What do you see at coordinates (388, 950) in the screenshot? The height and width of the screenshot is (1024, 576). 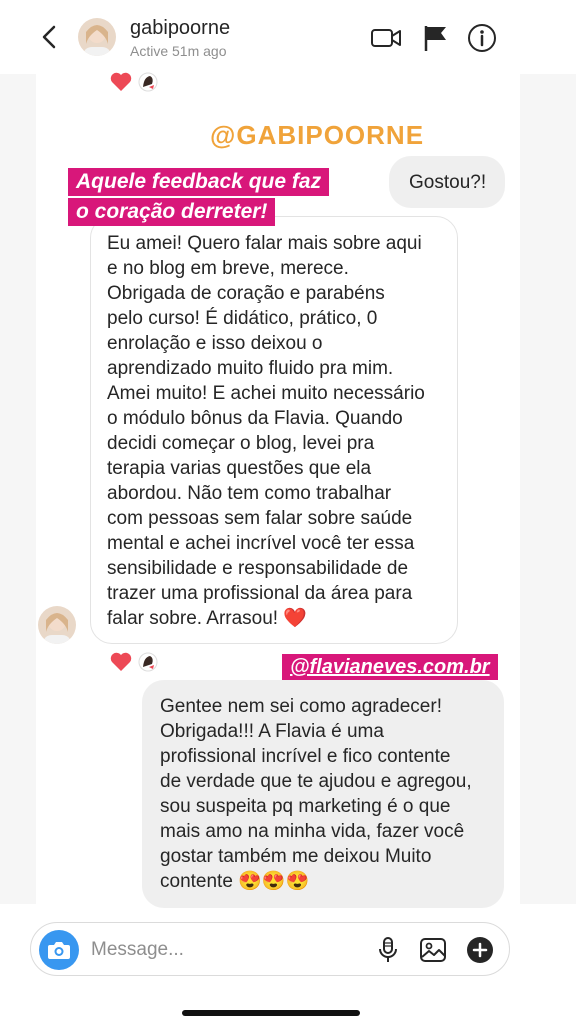 I see `microphone-icon` at bounding box center [388, 950].